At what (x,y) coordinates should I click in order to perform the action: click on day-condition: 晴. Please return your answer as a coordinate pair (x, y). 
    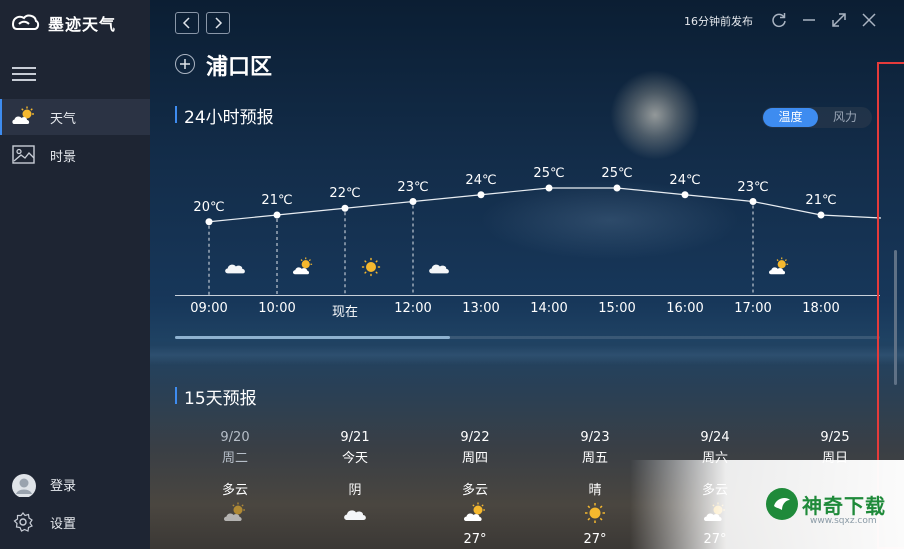
    Looking at the image, I should click on (595, 490).